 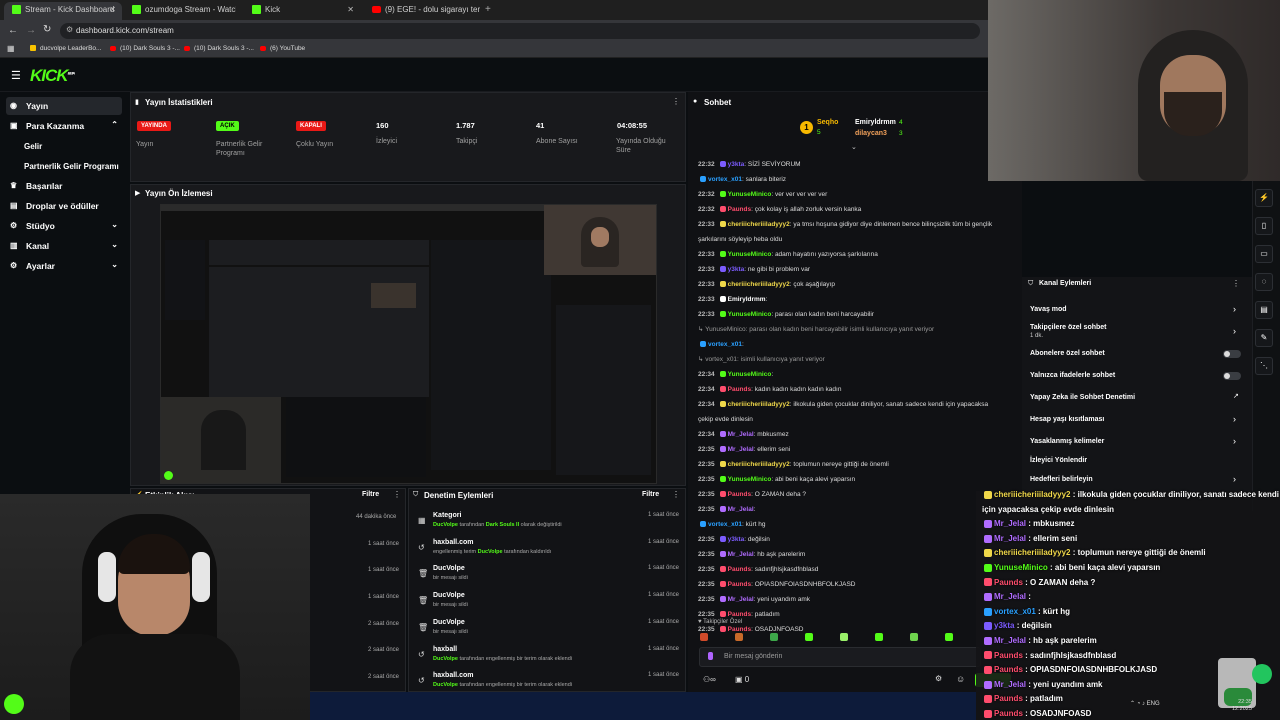 I want to click on sidebar-item-ayarlar: ⚙ Ayarlar ⌄, so click(x=64, y=266).